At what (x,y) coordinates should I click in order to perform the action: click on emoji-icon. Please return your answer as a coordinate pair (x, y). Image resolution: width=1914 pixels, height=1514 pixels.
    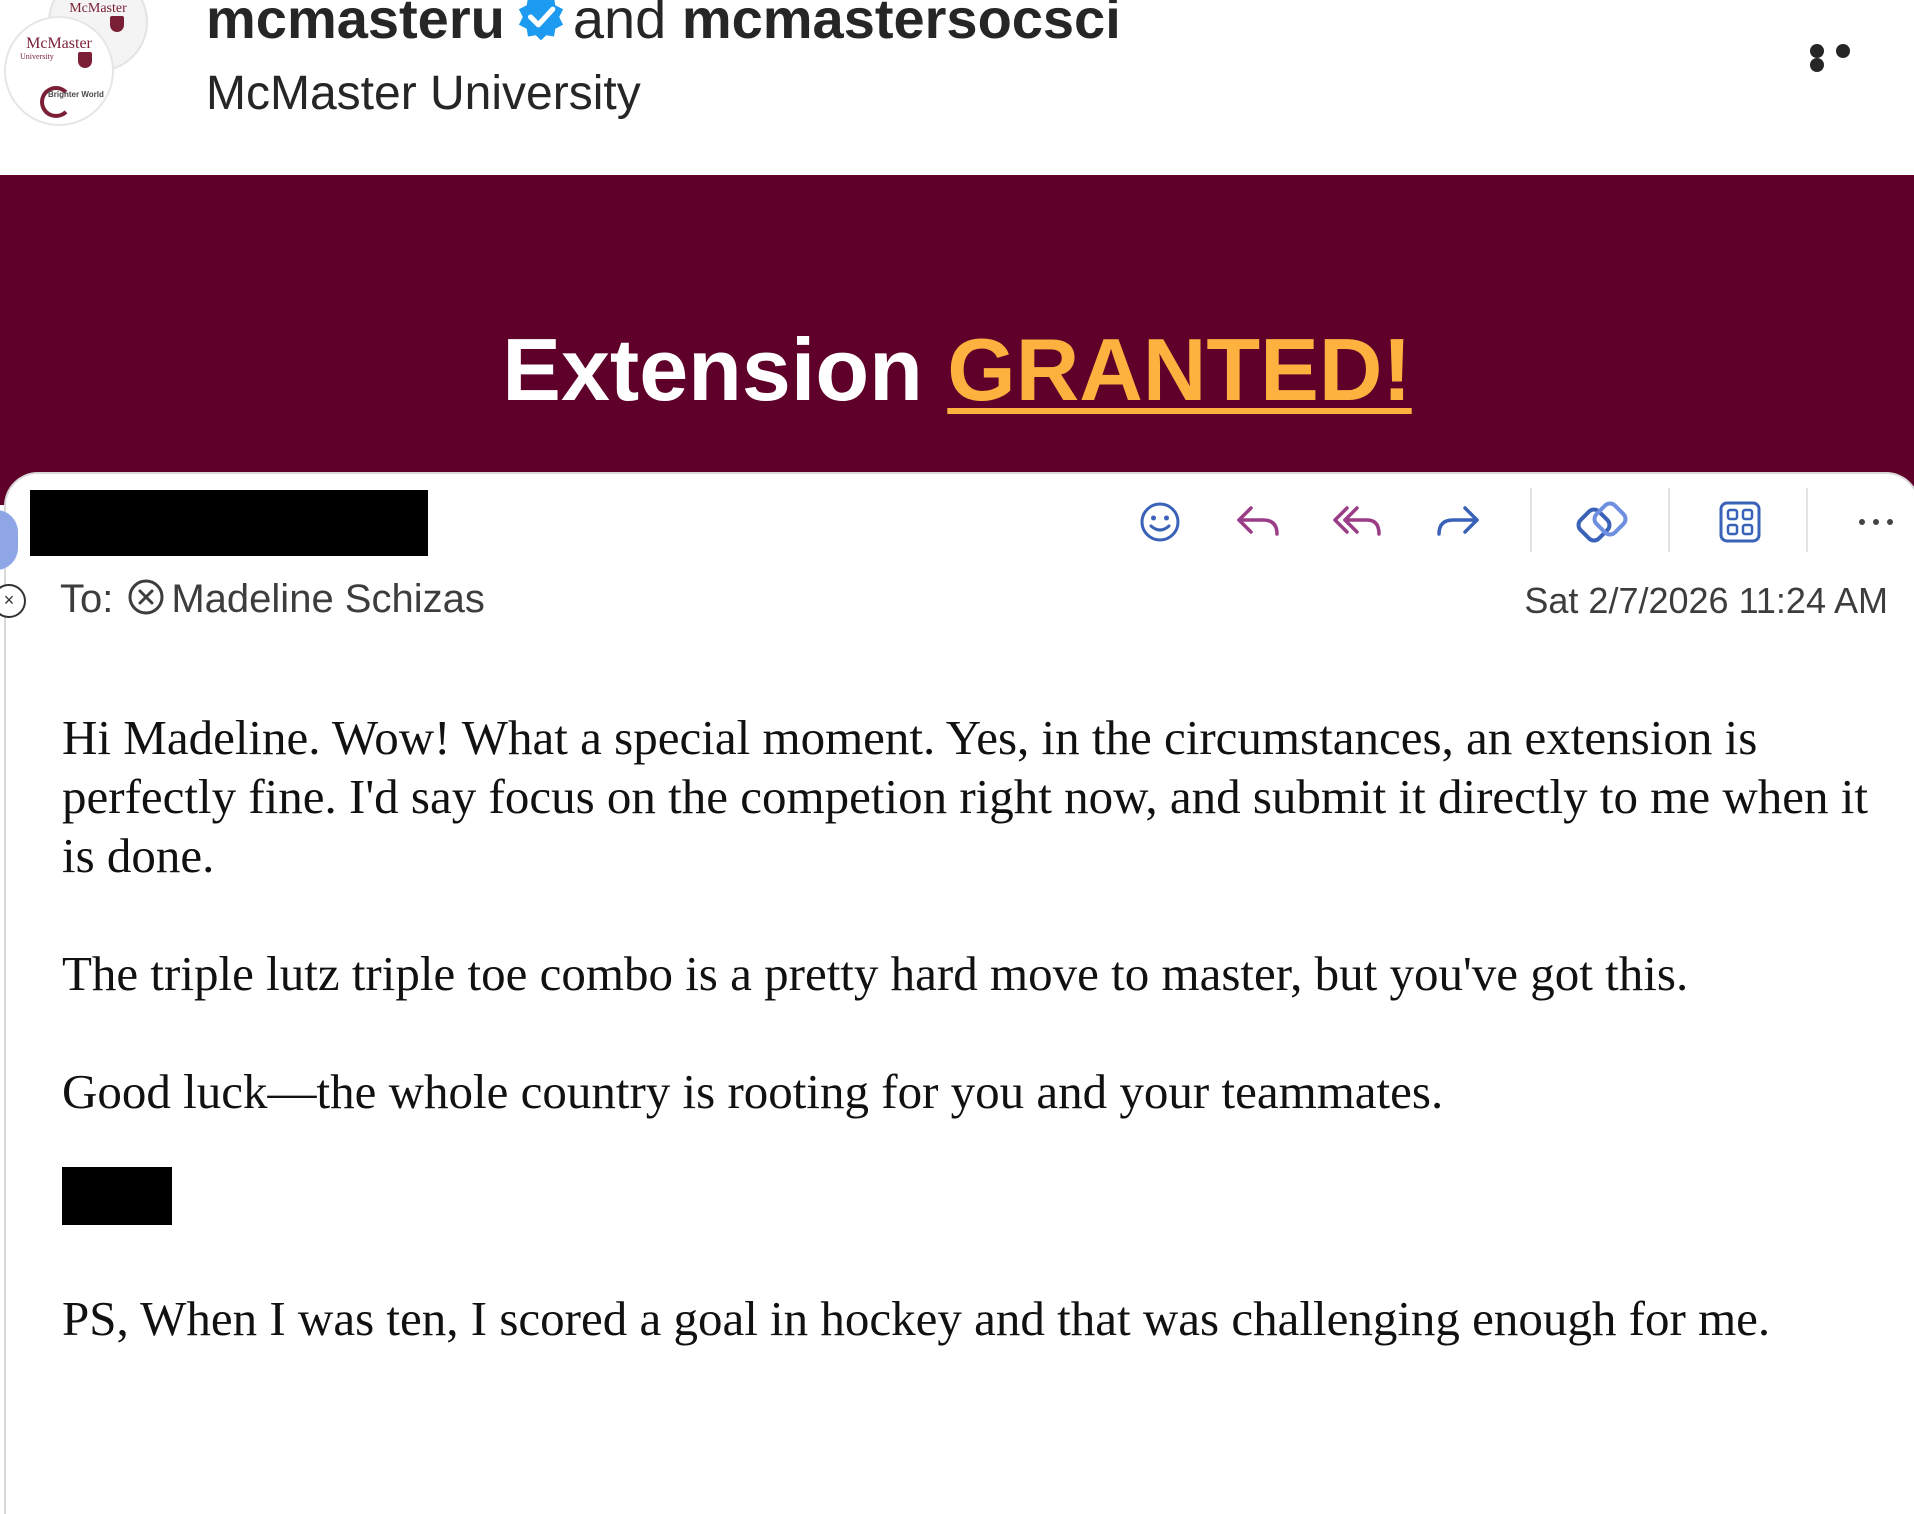
    Looking at the image, I should click on (1160, 522).